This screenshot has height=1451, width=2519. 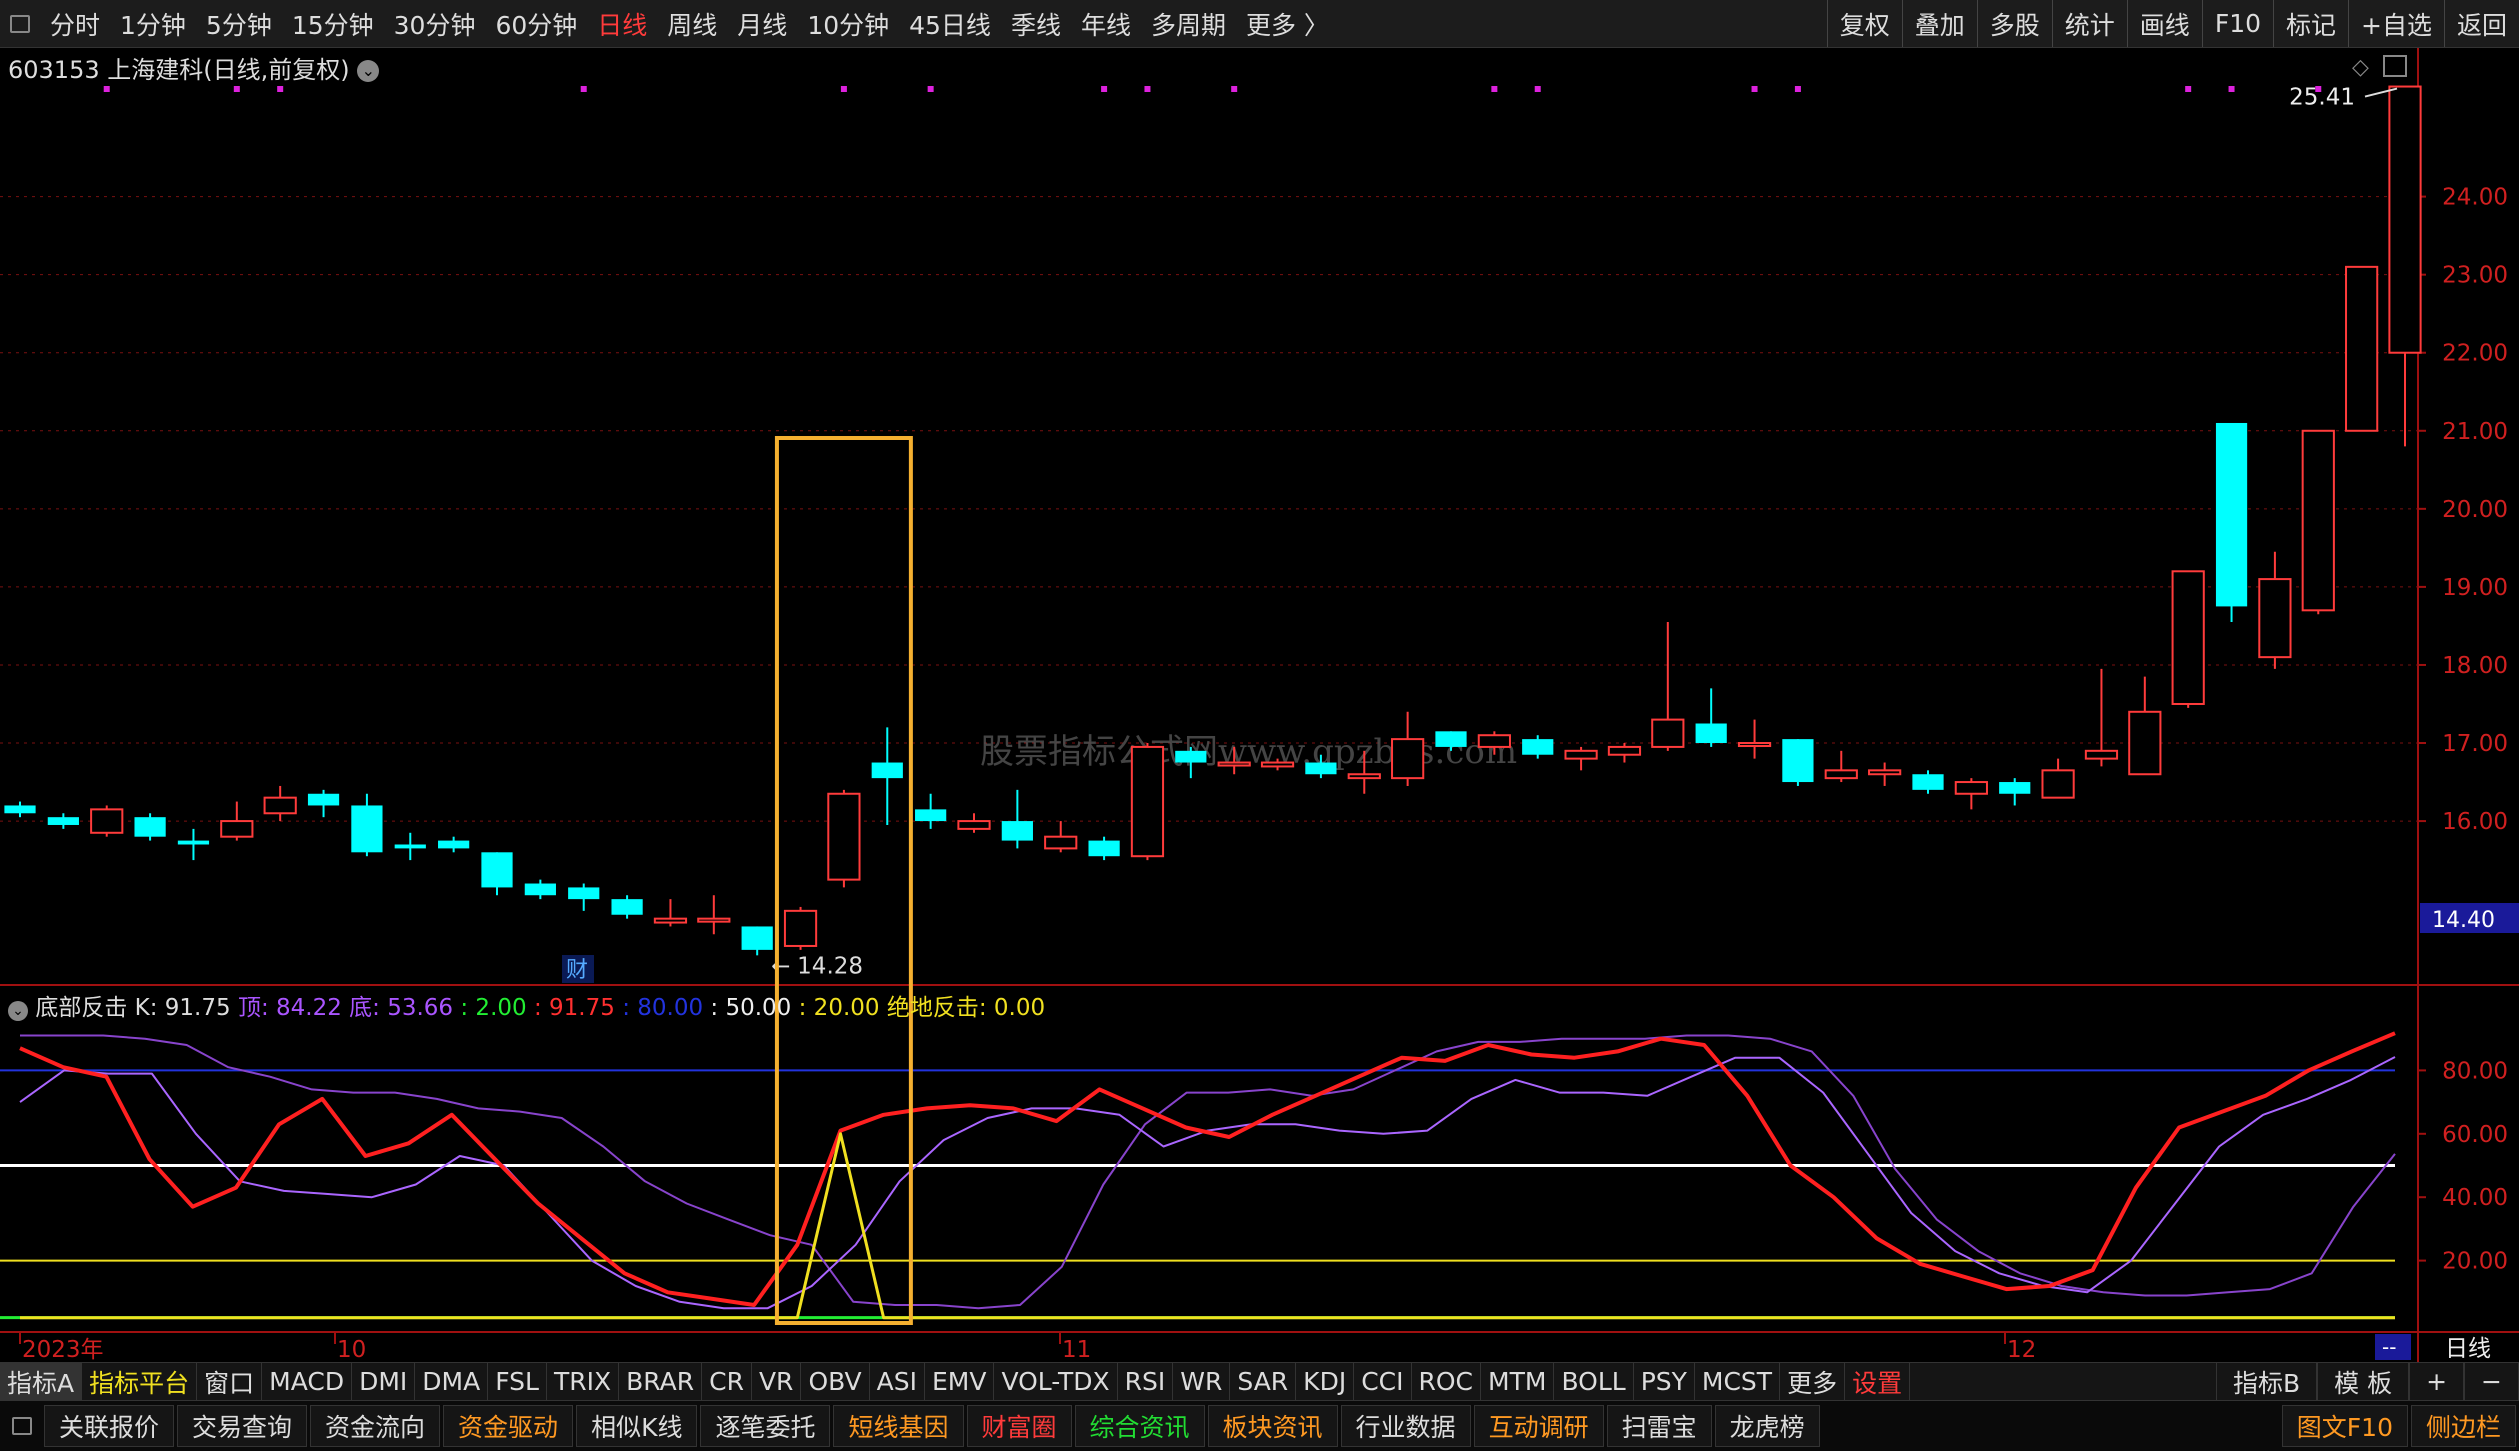 I want to click on indicator-tab-12: ASI, so click(x=897, y=1381).